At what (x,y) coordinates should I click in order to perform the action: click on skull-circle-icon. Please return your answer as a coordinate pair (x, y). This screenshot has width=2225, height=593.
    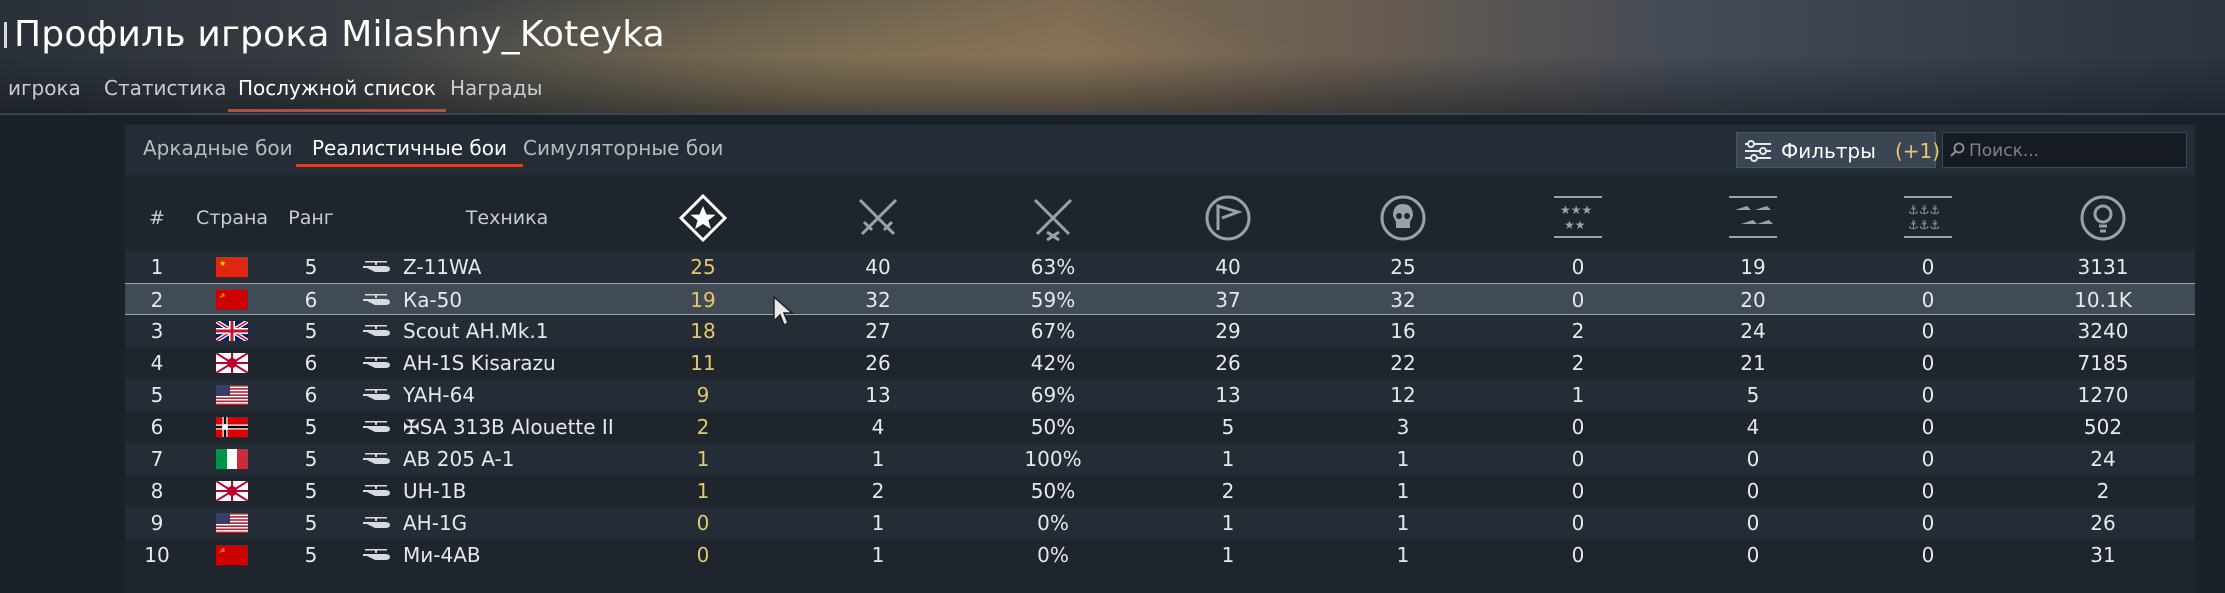
    Looking at the image, I should click on (1403, 218).